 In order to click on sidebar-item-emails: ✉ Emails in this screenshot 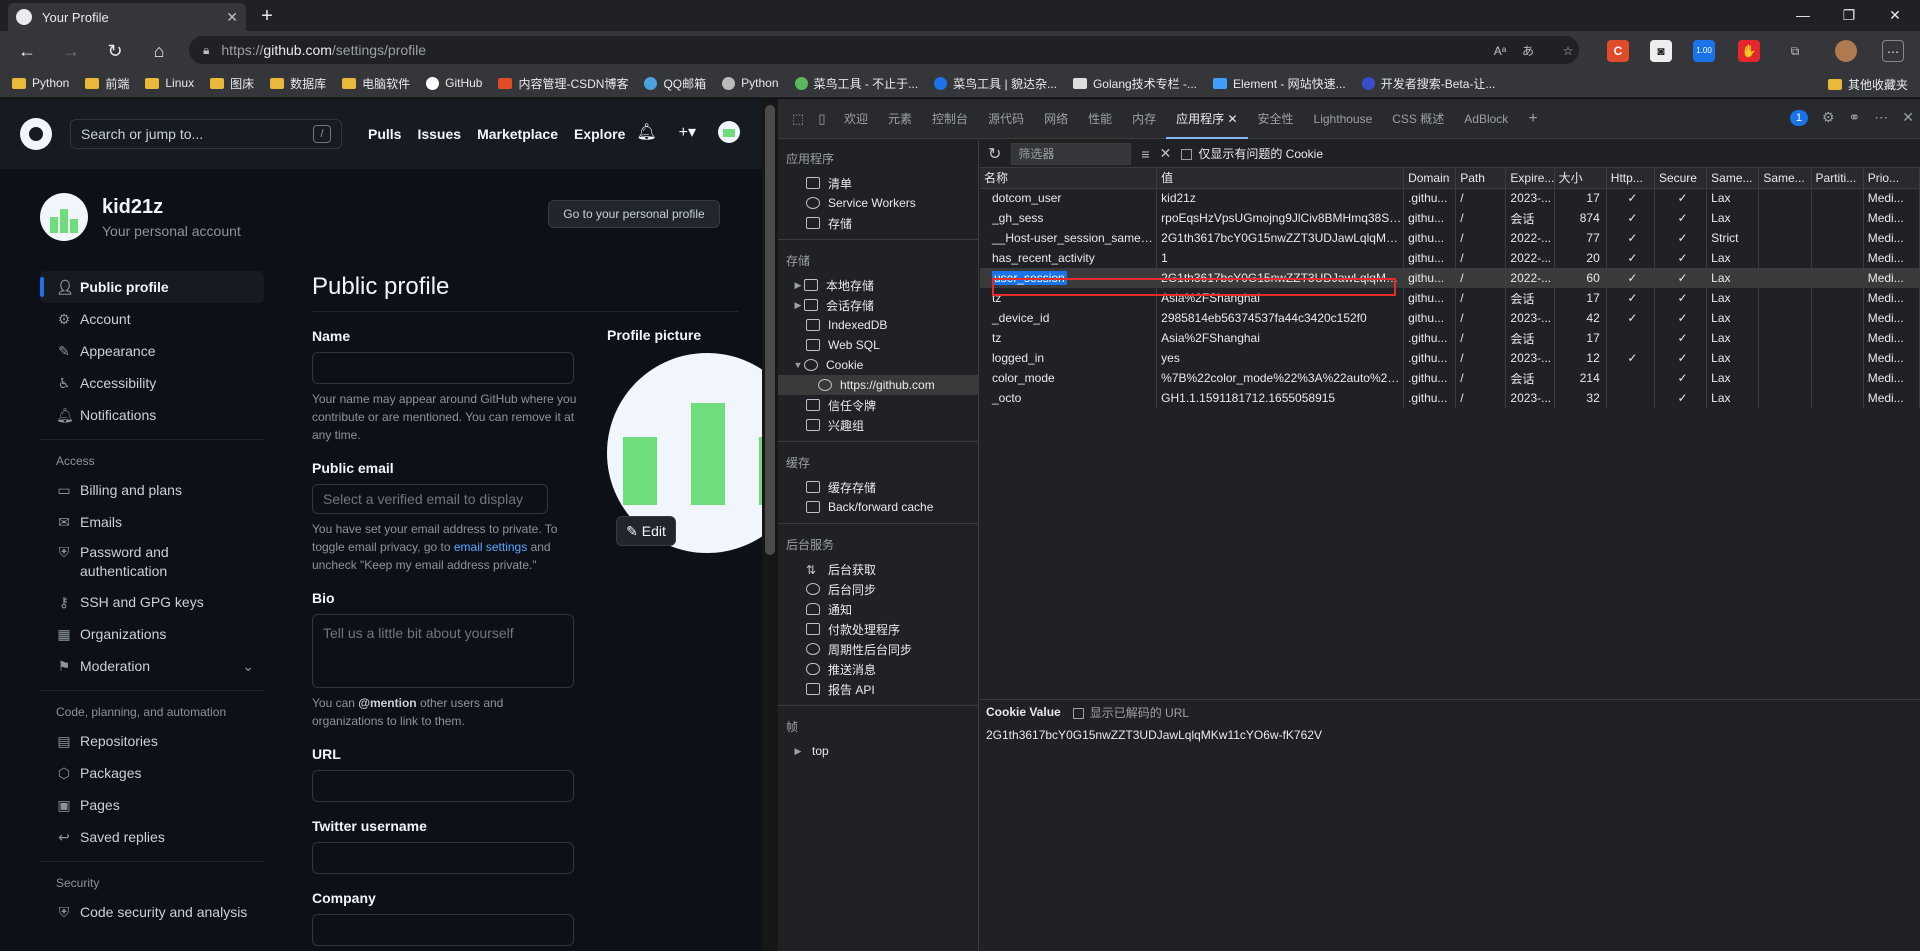, I will do `click(152, 522)`.